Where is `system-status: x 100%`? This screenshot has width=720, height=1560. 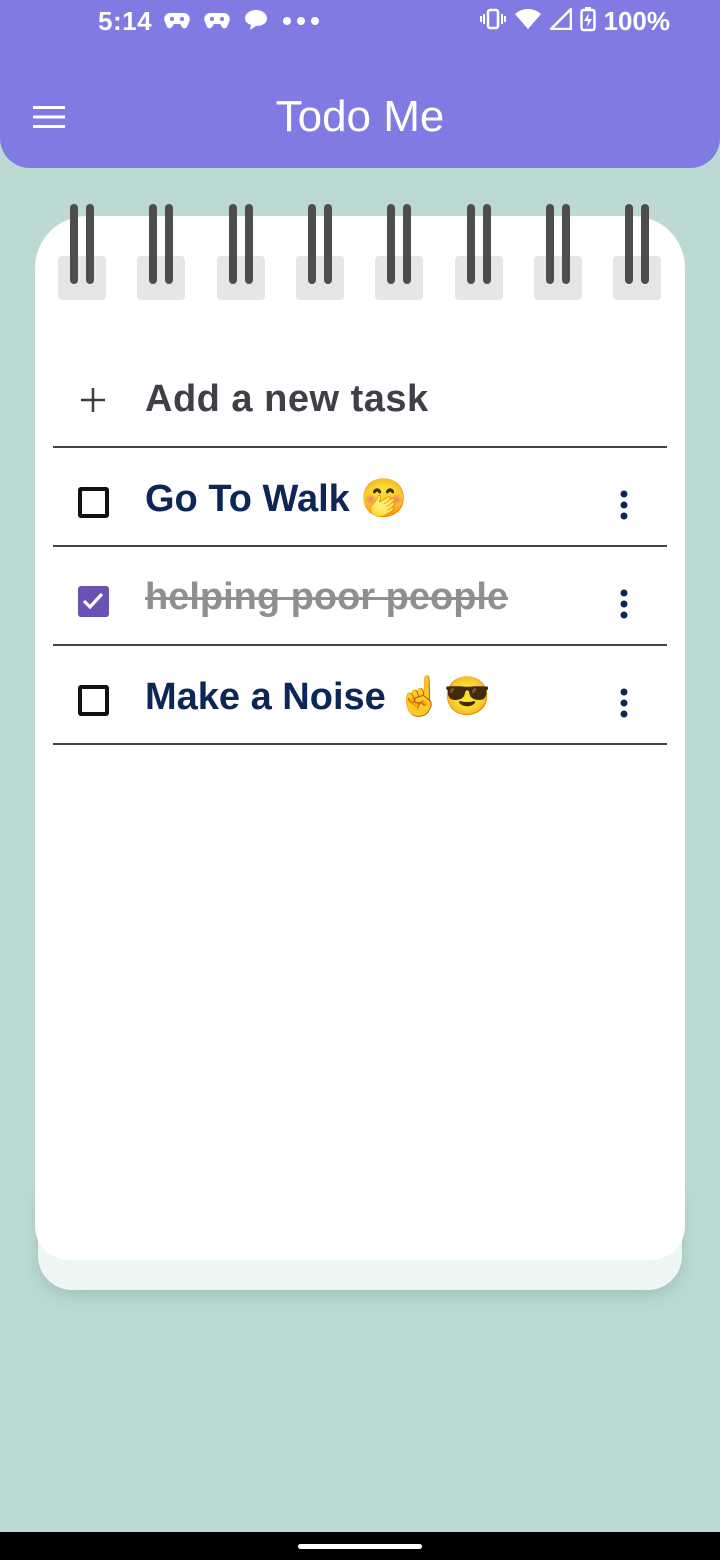 system-status: x 100% is located at coordinates (575, 21).